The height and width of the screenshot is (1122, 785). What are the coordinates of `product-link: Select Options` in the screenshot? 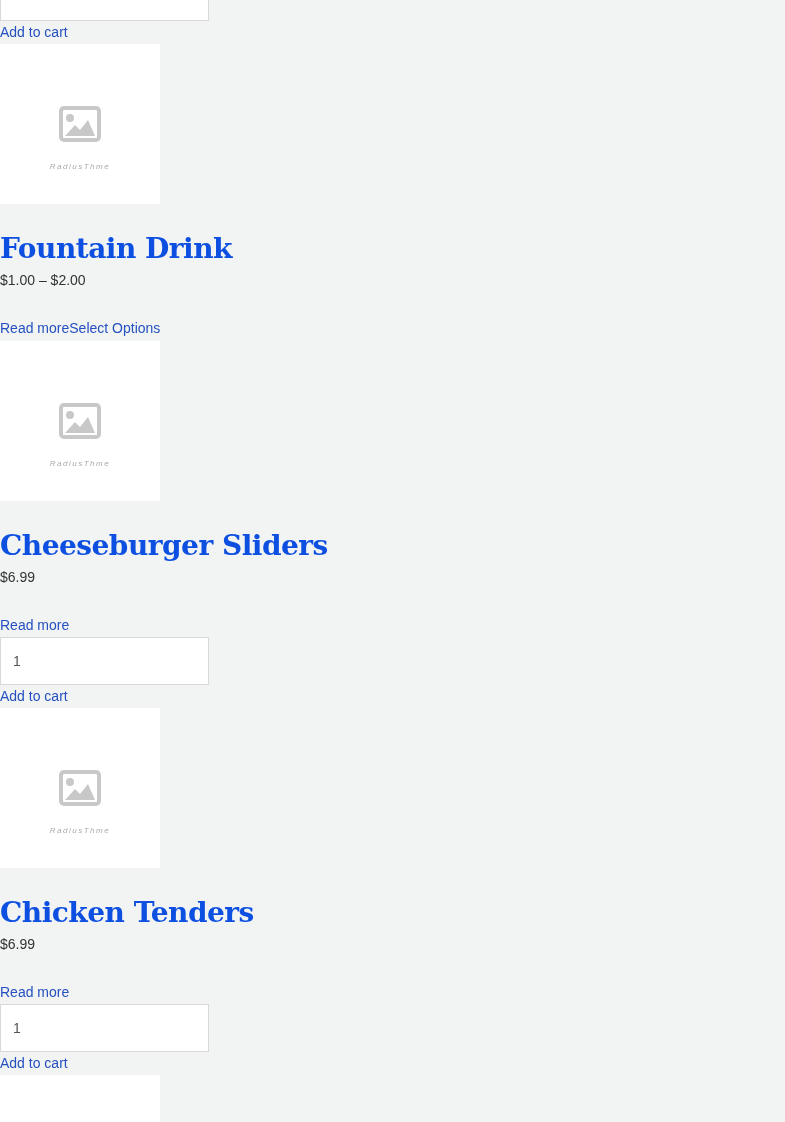 It's located at (115, 328).